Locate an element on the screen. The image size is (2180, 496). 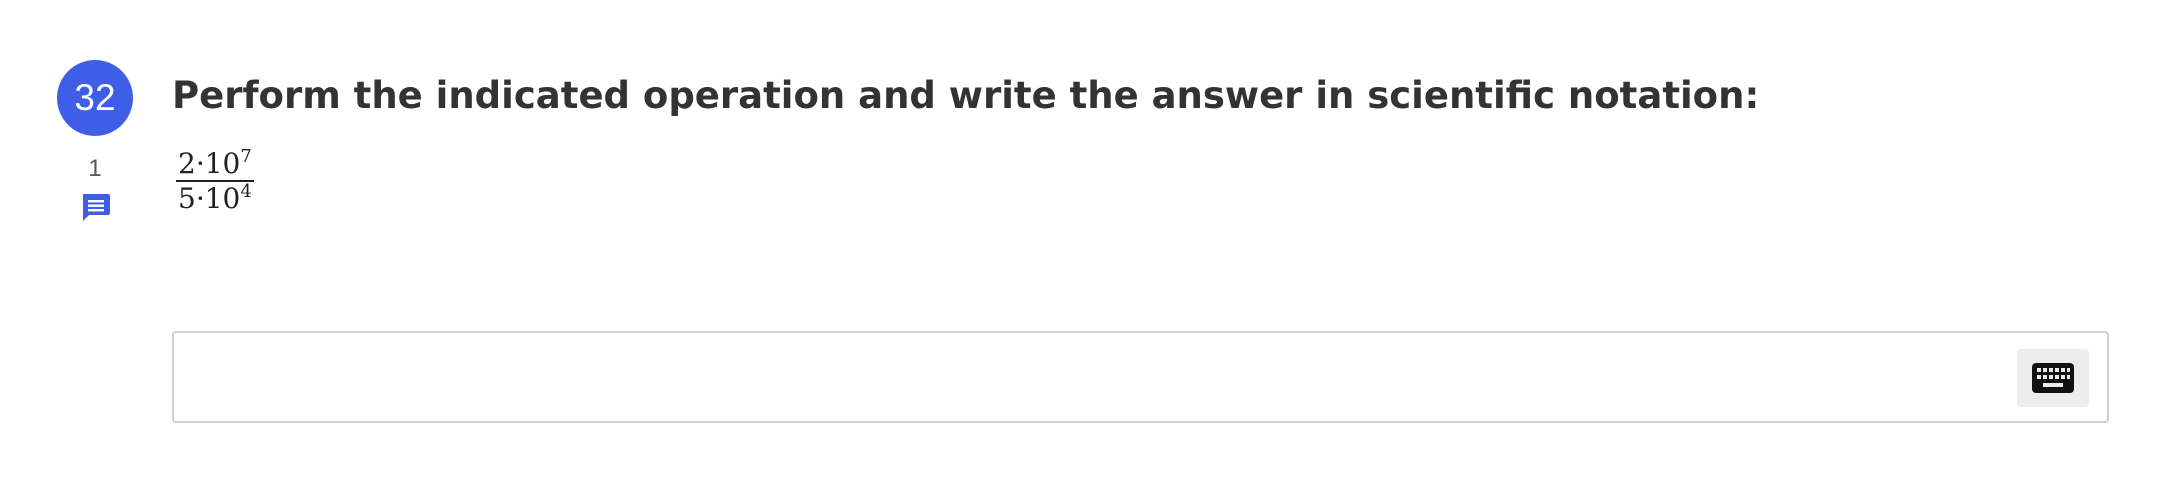
numerator-operator: · is located at coordinates (200, 163).